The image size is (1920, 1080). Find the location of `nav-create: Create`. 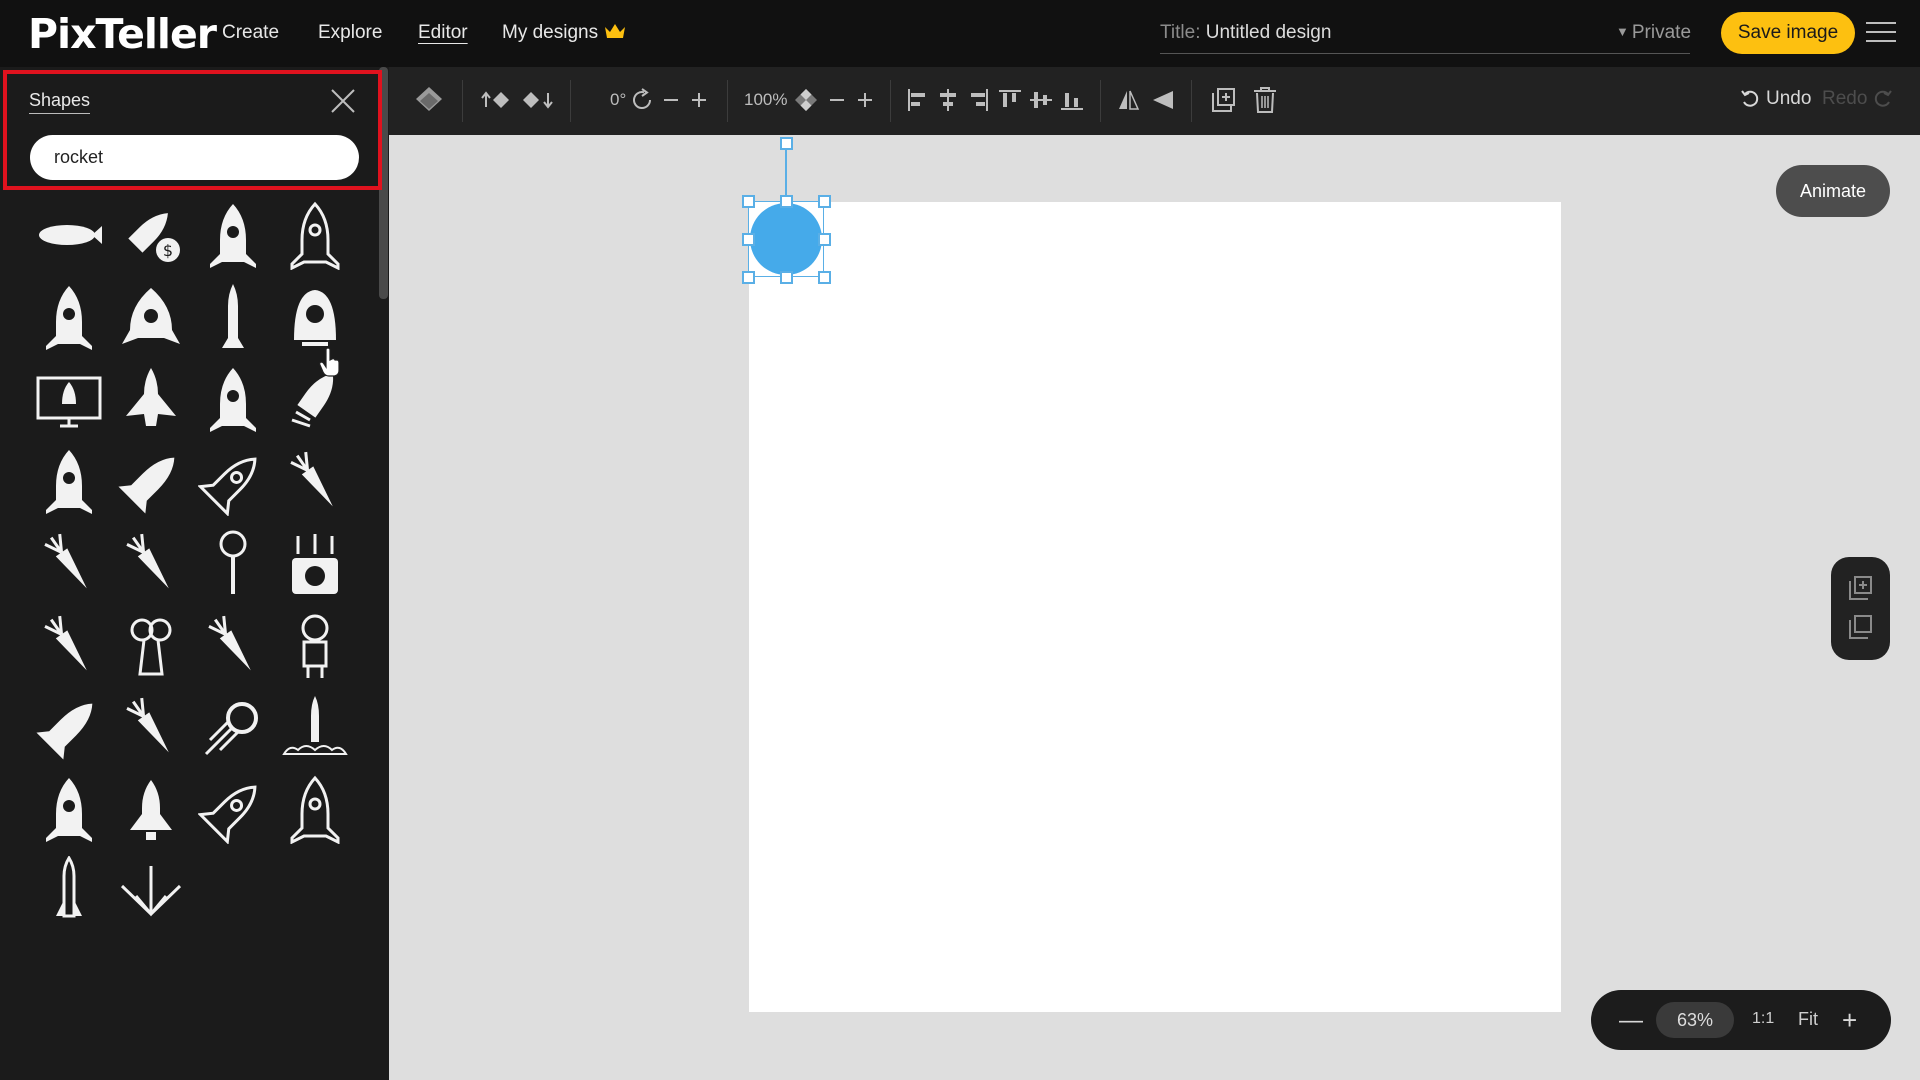

nav-create: Create is located at coordinates (250, 33).